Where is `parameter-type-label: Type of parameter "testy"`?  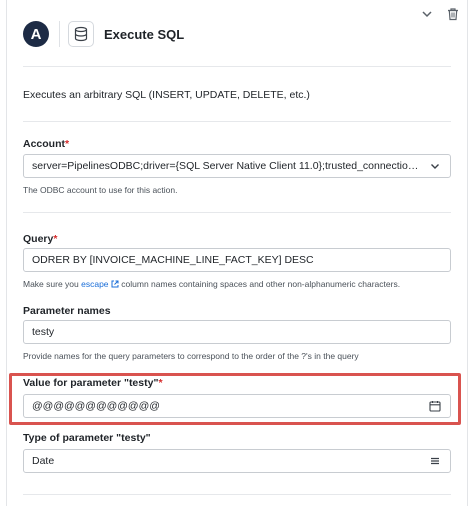 parameter-type-label: Type of parameter "testy" is located at coordinates (87, 438).